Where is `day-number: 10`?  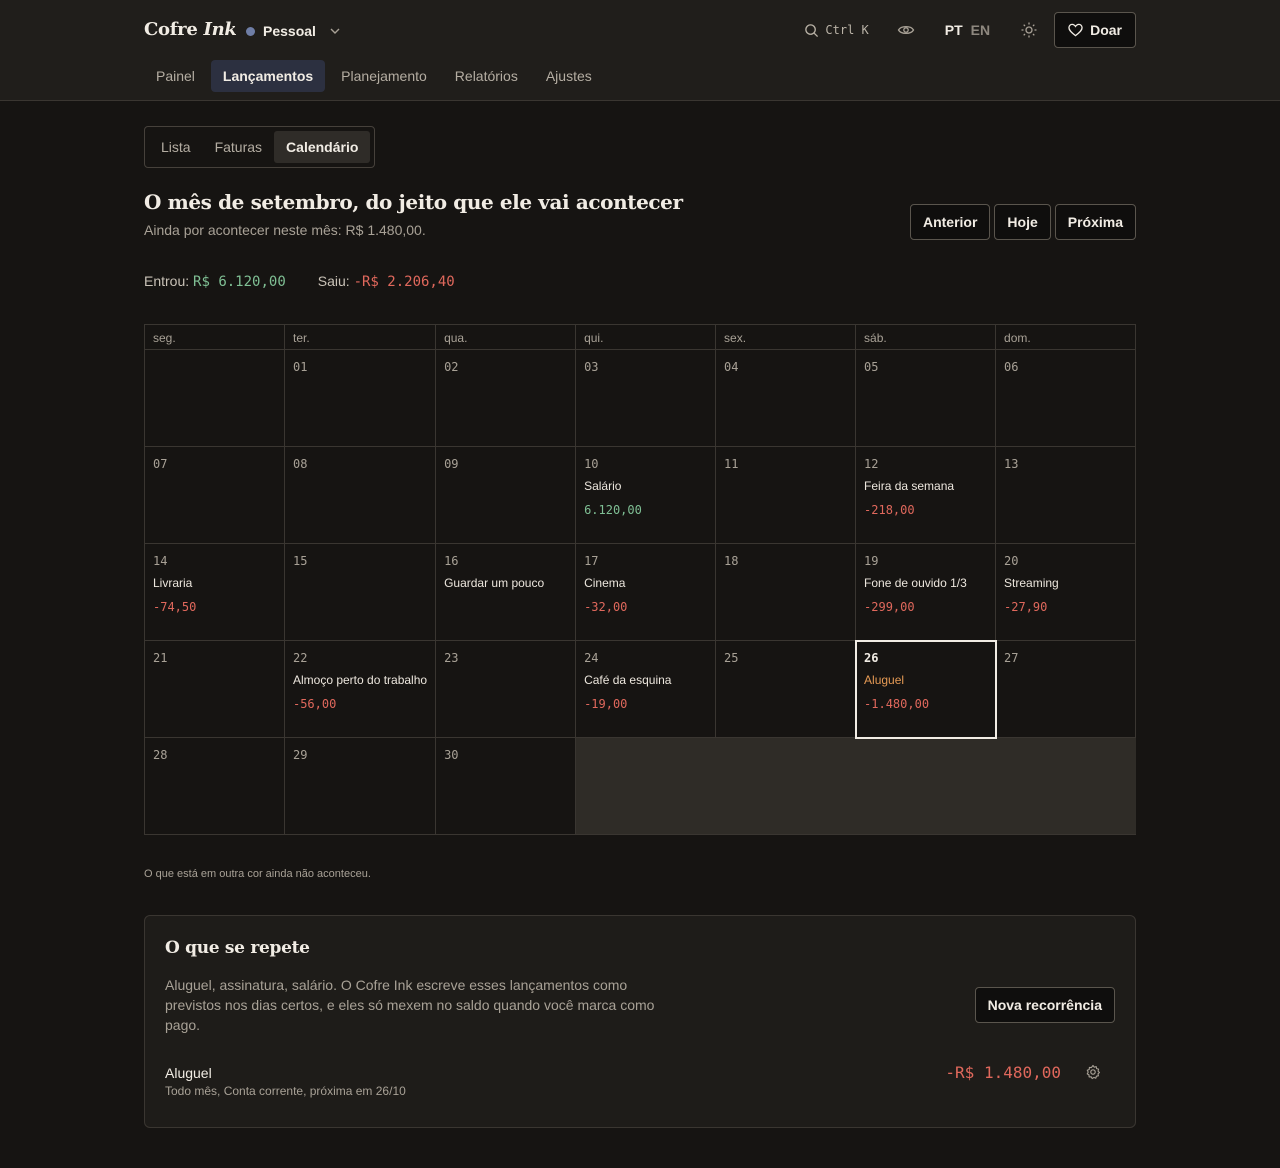
day-number: 10 is located at coordinates (591, 464).